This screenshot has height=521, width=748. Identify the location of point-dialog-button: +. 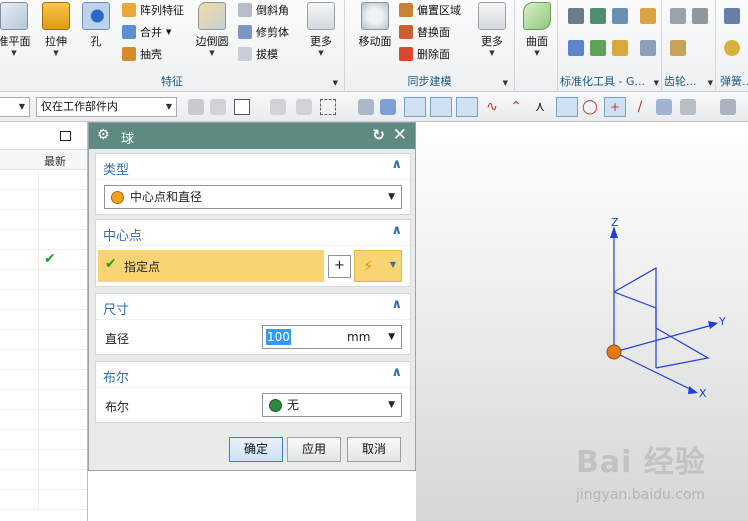
(339, 266).